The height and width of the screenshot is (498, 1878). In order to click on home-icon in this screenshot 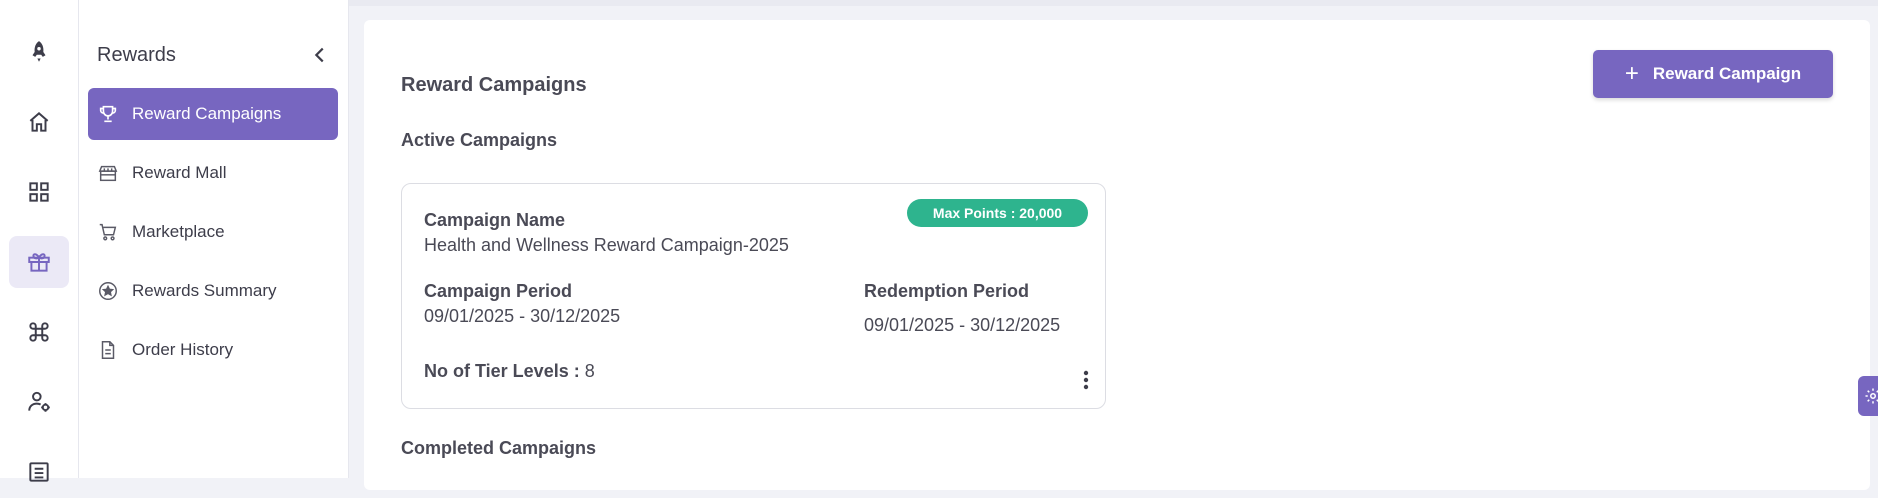, I will do `click(39, 122)`.